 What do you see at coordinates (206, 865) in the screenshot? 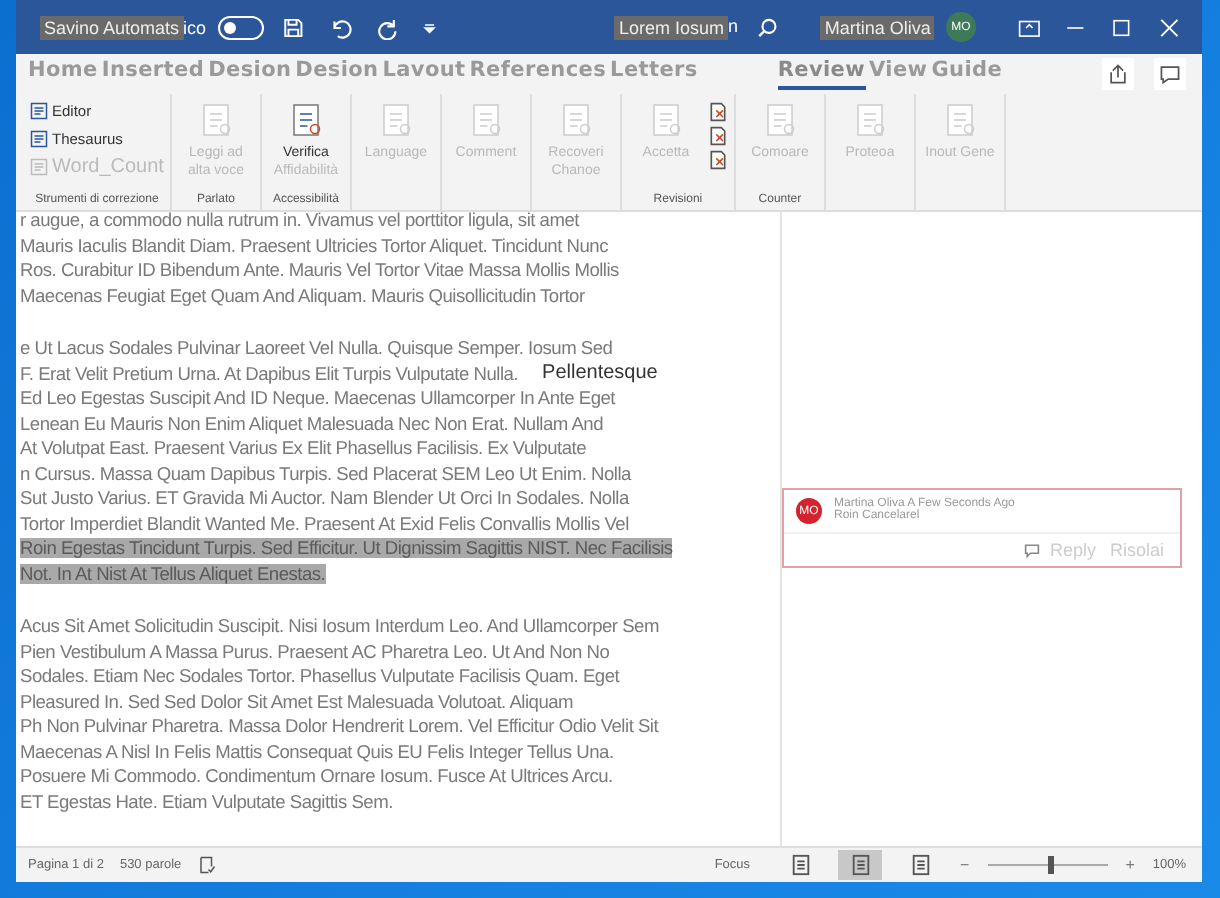
I see `proofing-icon` at bounding box center [206, 865].